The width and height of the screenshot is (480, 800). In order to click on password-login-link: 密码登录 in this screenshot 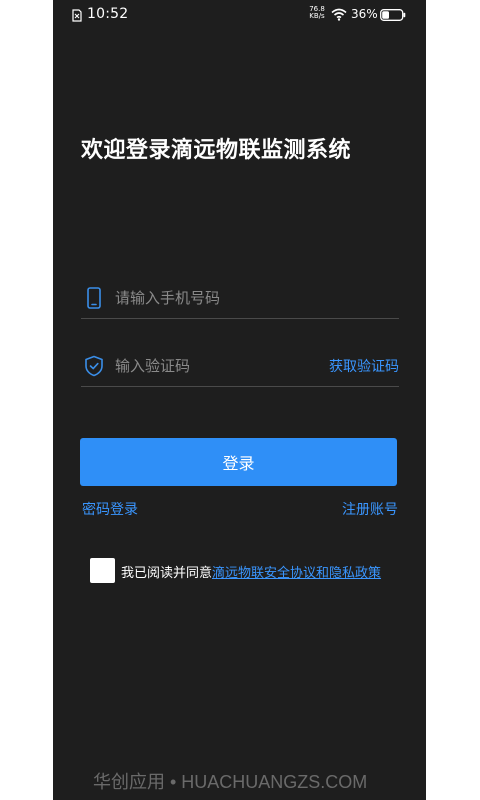, I will do `click(110, 509)`.